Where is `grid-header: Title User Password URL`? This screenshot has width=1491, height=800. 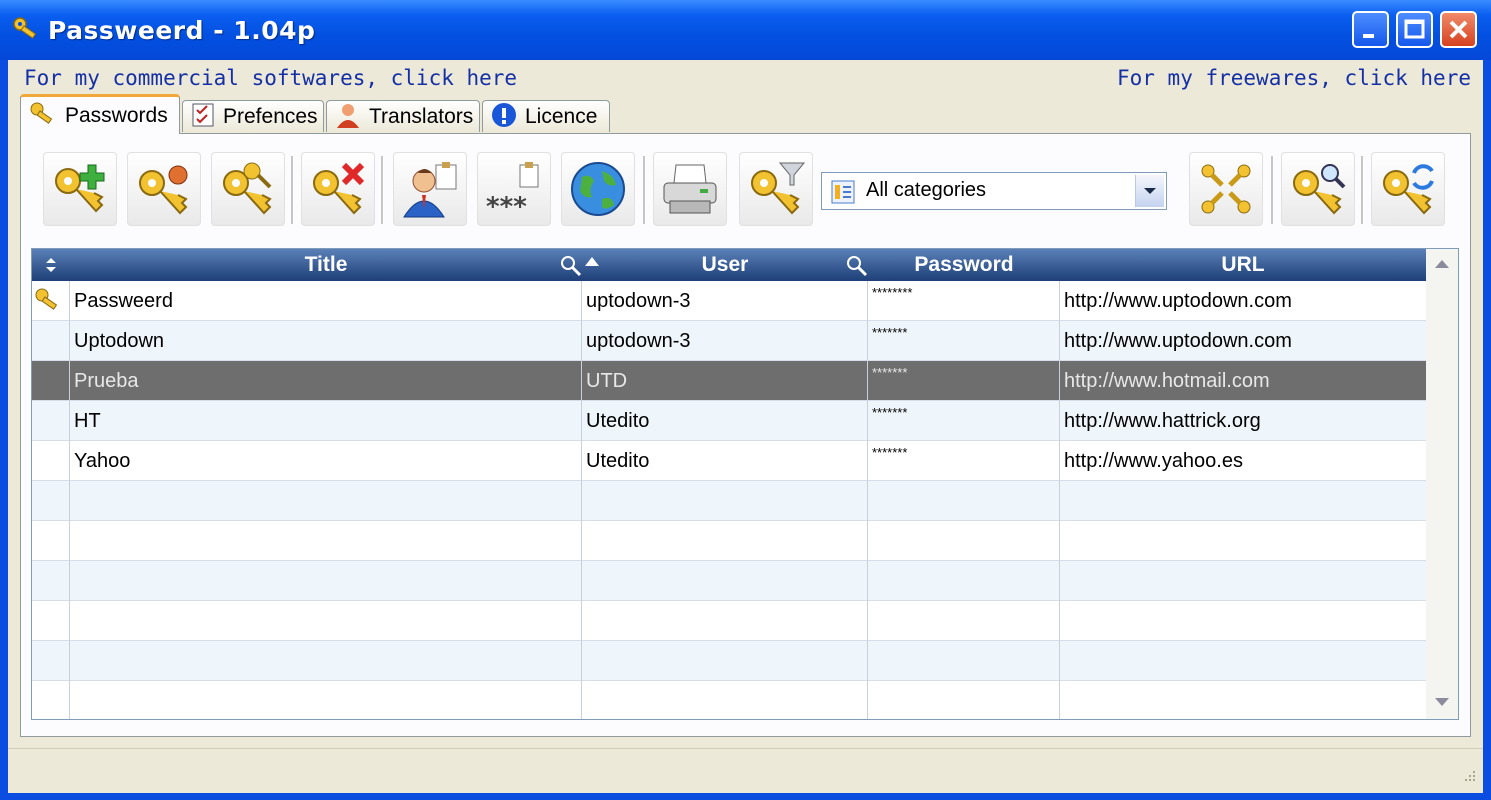
grid-header: Title User Password URL is located at coordinates (729, 265).